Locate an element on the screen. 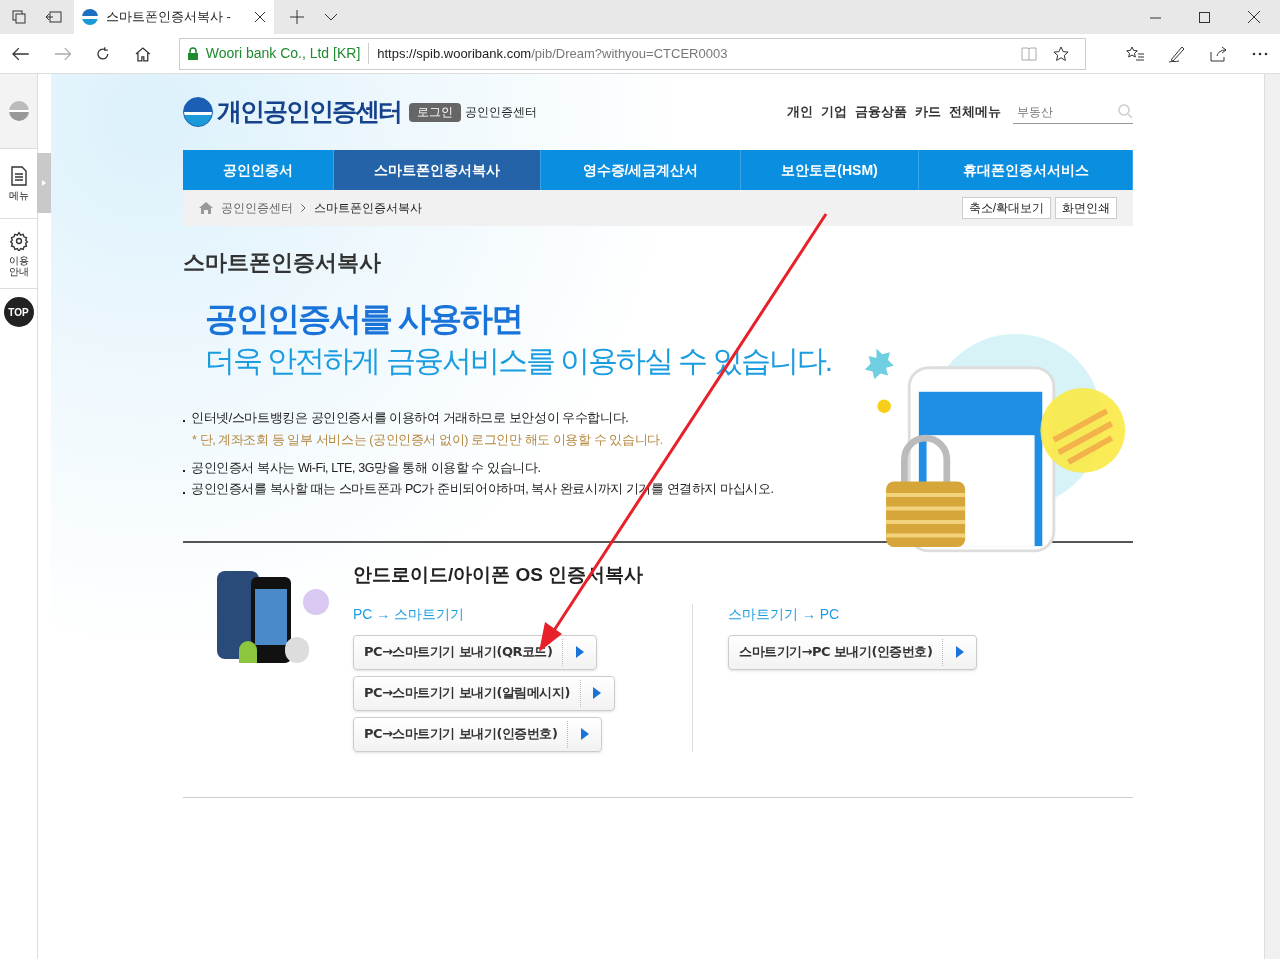 The width and height of the screenshot is (1280, 960). send-button: 스마트기기→PC 보내기(인증번호) is located at coordinates (853, 652).